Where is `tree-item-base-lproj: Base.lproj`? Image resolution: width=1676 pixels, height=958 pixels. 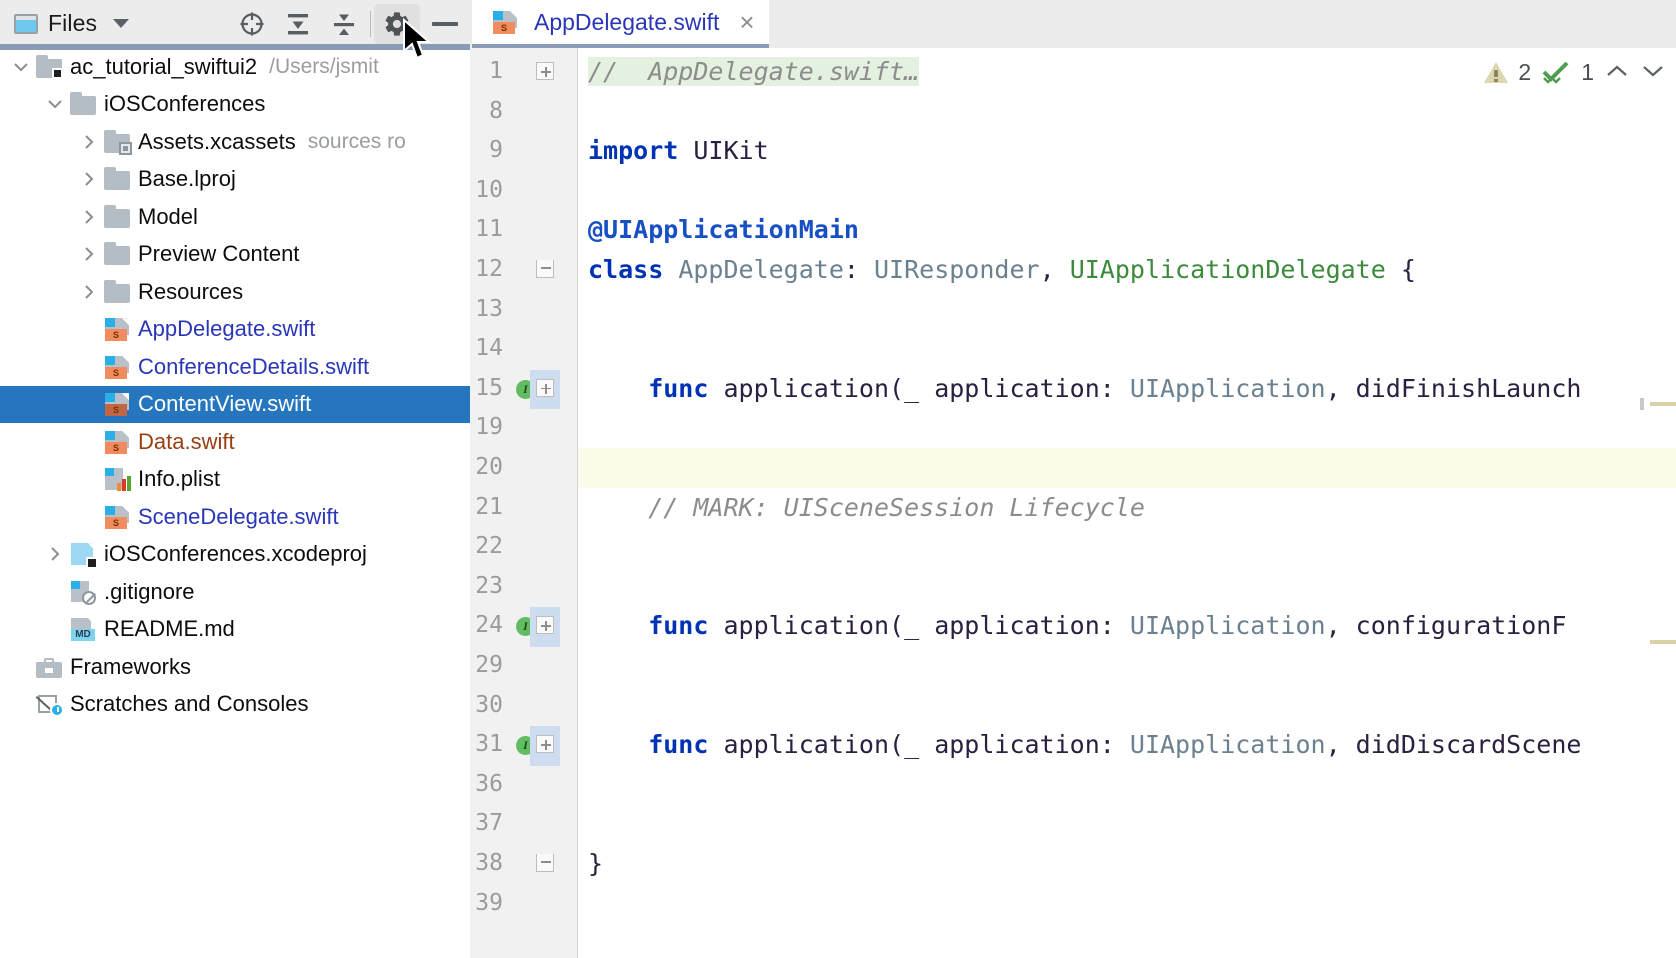 tree-item-base-lproj: Base.lproj is located at coordinates (235, 180).